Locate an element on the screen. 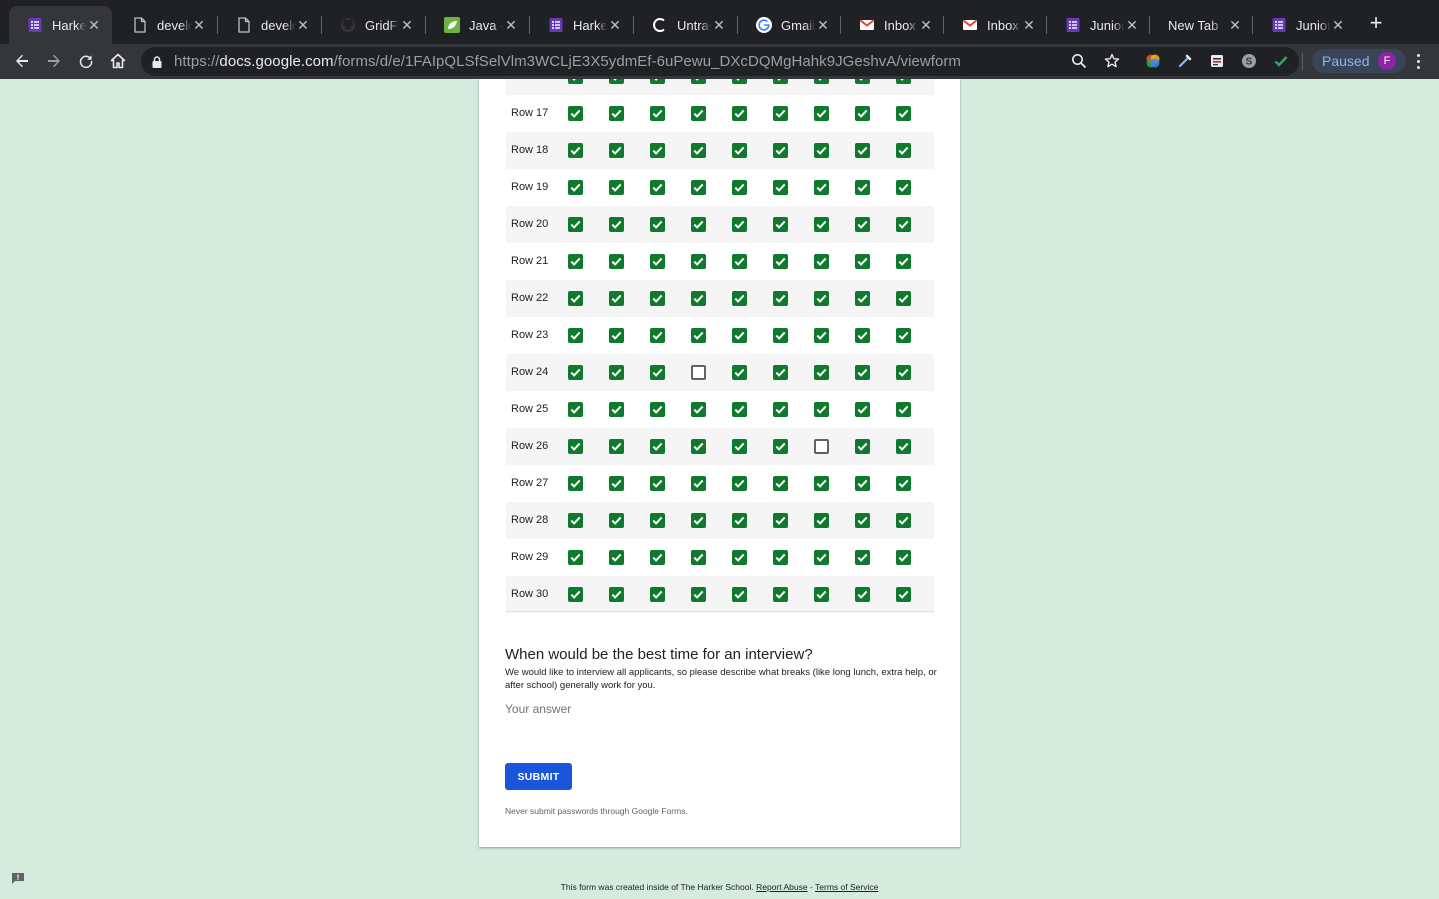 This screenshot has height=899, width=1439. browser-tab: Java - ✕ is located at coordinates (477, 25).